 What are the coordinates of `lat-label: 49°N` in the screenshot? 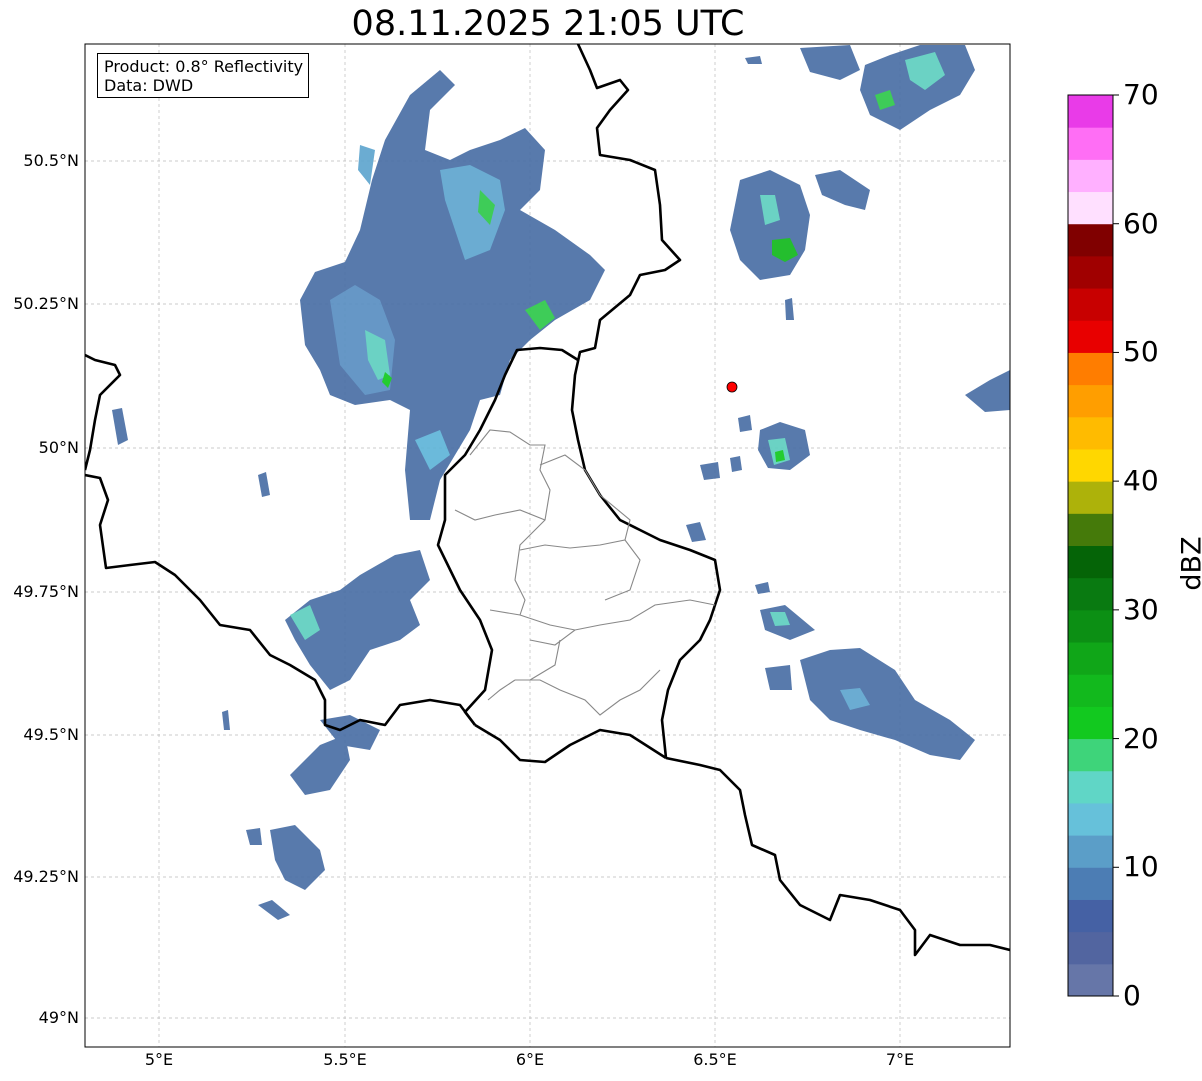 It's located at (58, 1017).